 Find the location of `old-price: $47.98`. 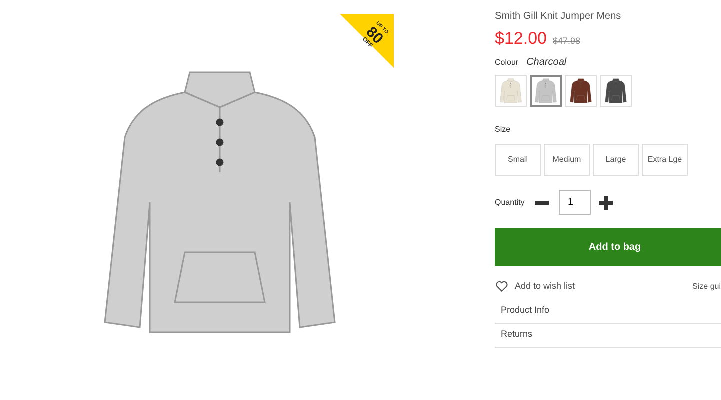

old-price: $47.98 is located at coordinates (567, 41).